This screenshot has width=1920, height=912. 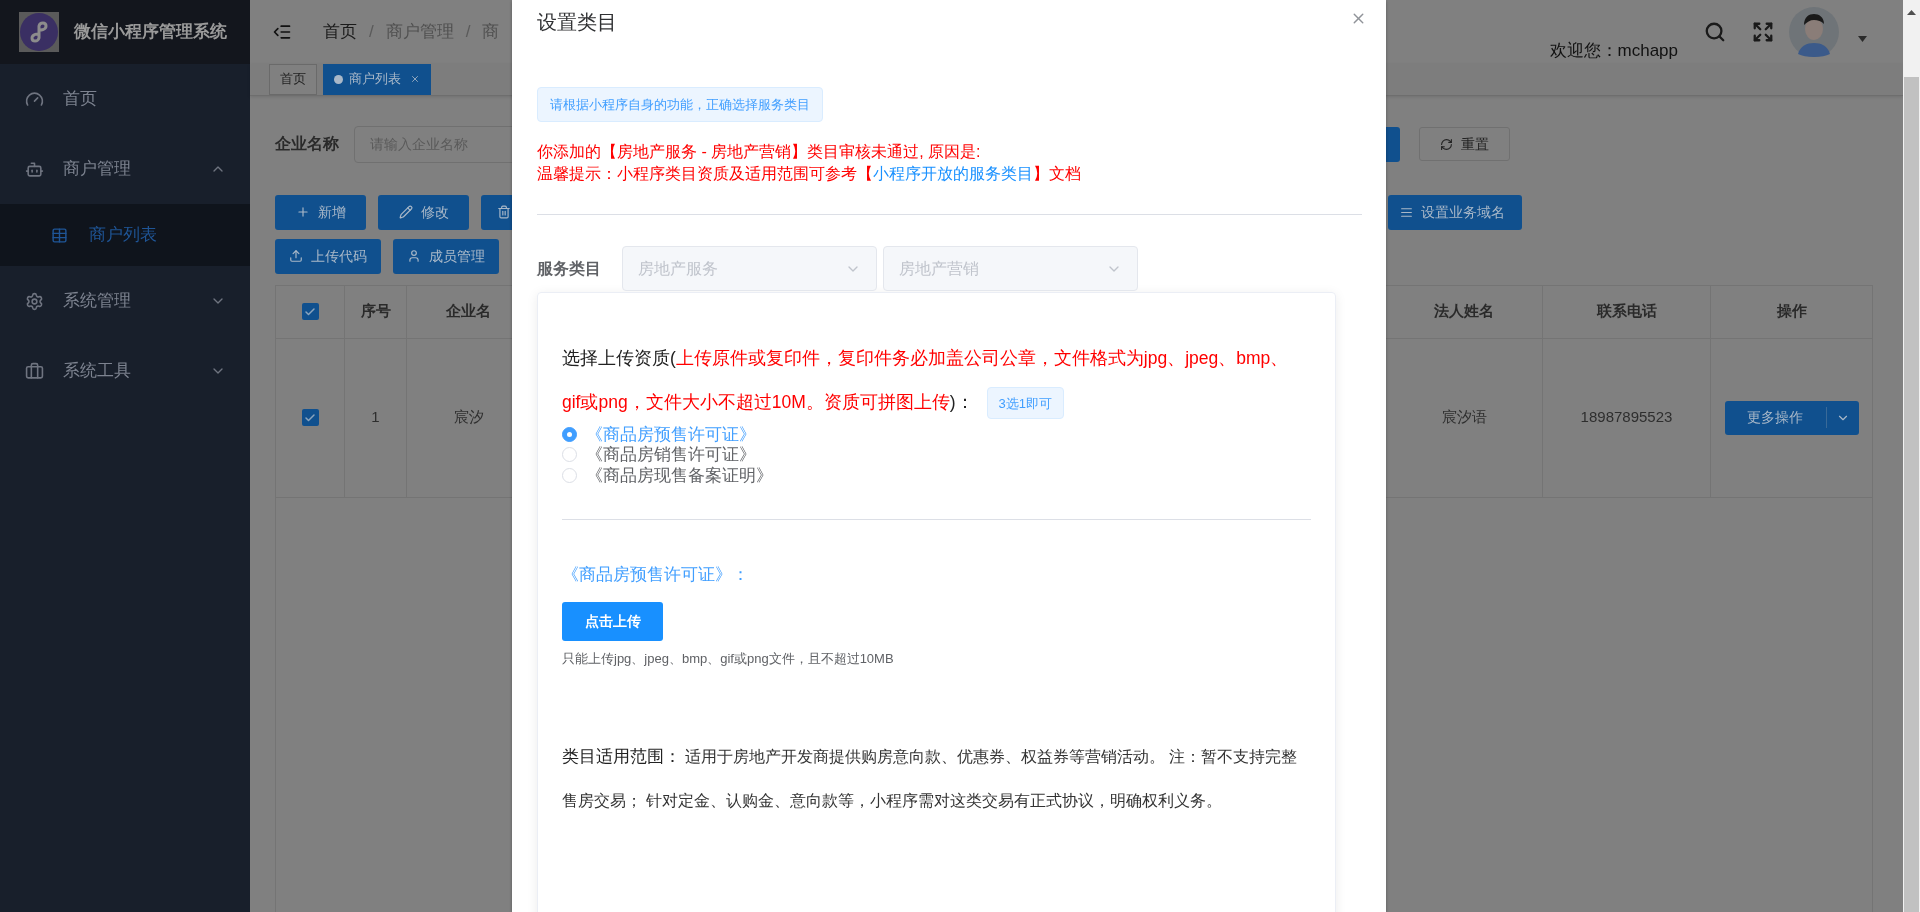 I want to click on menu-item: 首页, so click(x=125, y=99).